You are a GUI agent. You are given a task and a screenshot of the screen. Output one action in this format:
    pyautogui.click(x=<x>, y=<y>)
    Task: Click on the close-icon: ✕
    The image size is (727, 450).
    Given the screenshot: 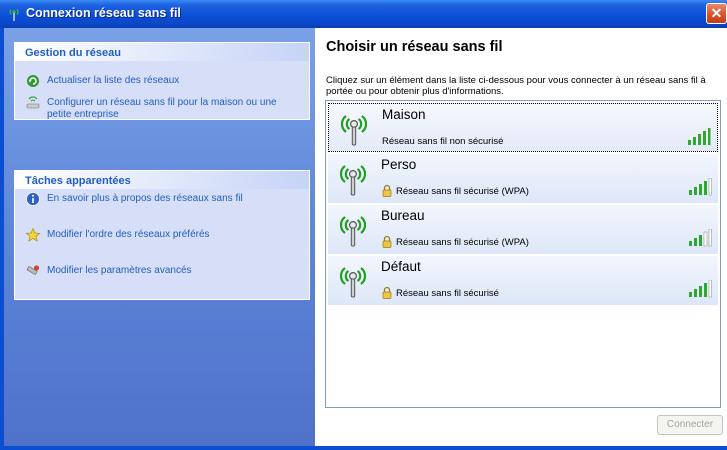 What is the action you would take?
    pyautogui.click(x=716, y=13)
    